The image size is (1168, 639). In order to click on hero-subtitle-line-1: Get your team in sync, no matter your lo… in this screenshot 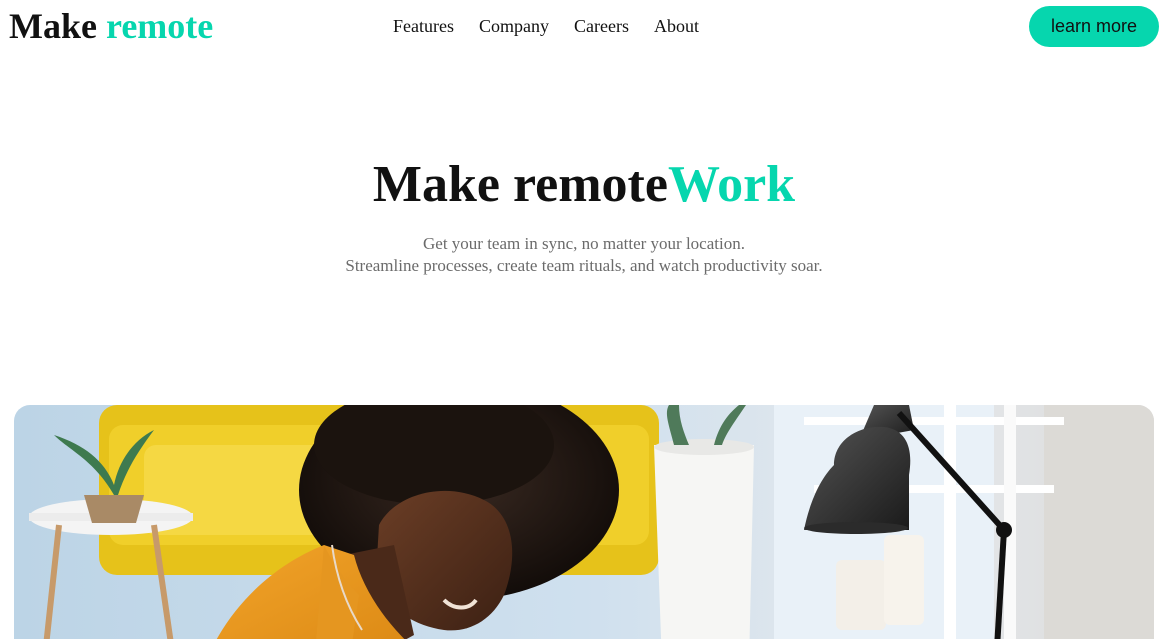, I will do `click(584, 243)`.